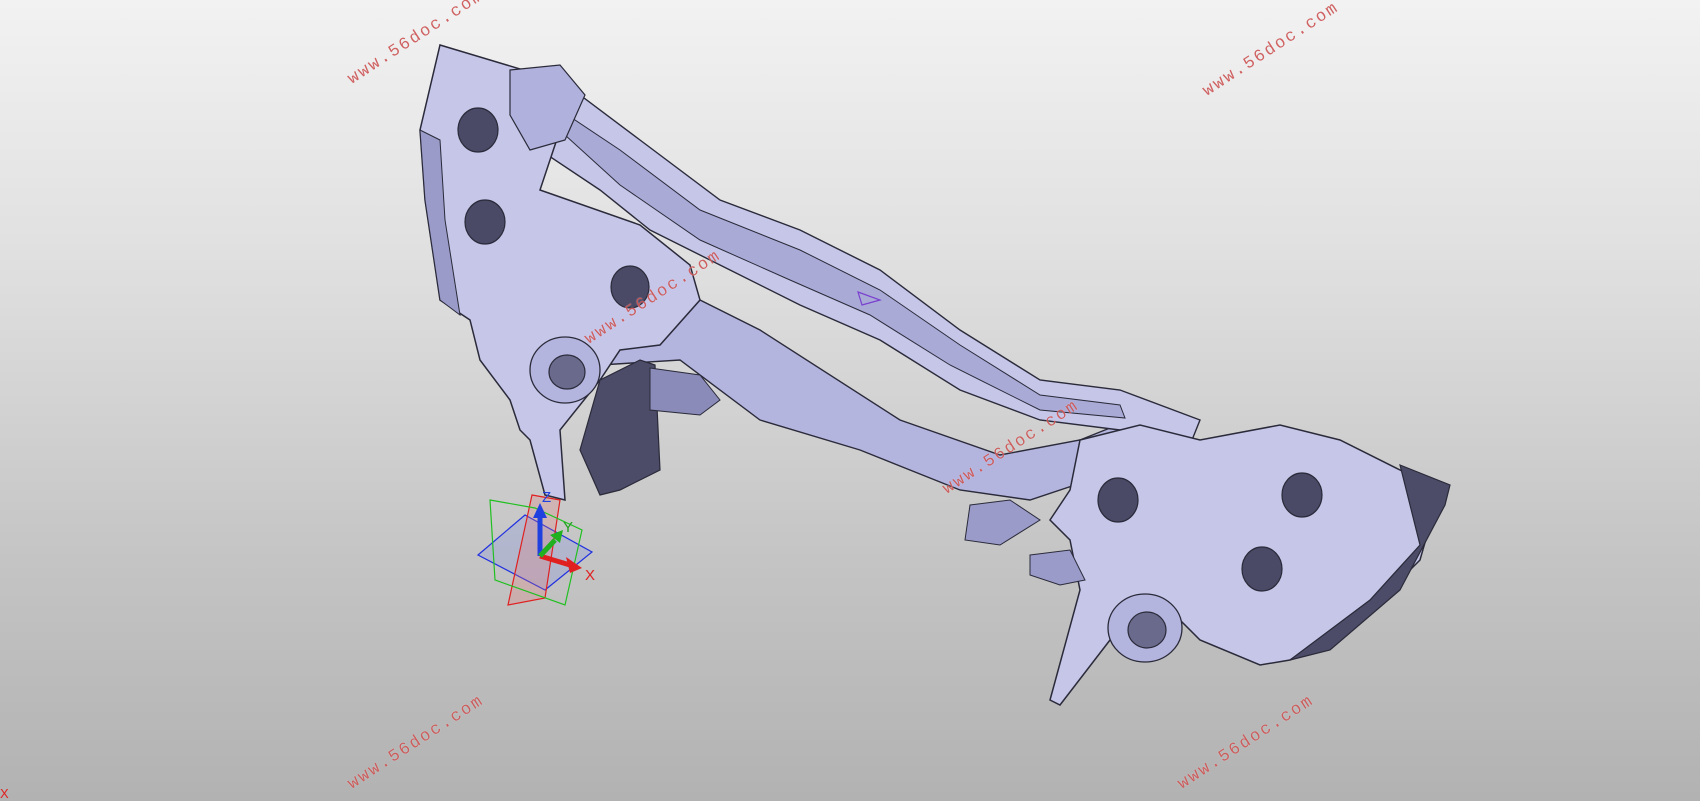 Image resolution: width=1700 pixels, height=801 pixels. What do you see at coordinates (535, 550) in the screenshot?
I see `coordinate-triad` at bounding box center [535, 550].